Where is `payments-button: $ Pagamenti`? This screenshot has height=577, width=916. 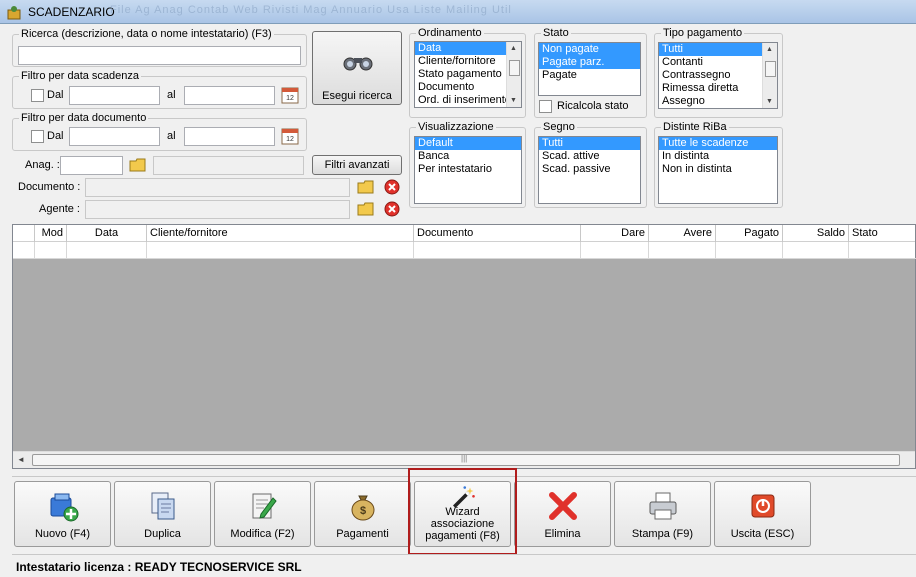 payments-button: $ Pagamenti is located at coordinates (362, 514).